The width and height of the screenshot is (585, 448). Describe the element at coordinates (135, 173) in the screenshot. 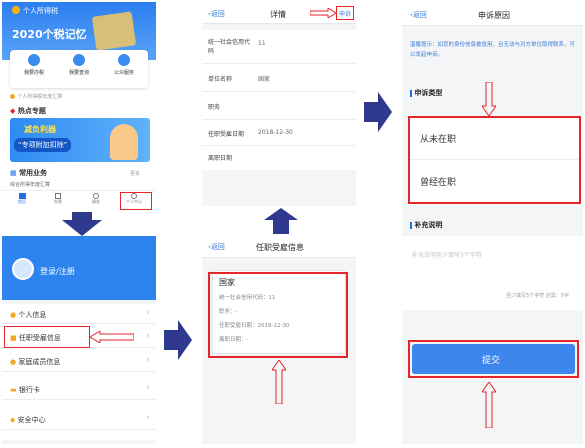

I see `common-services-more-link: 更多` at that location.